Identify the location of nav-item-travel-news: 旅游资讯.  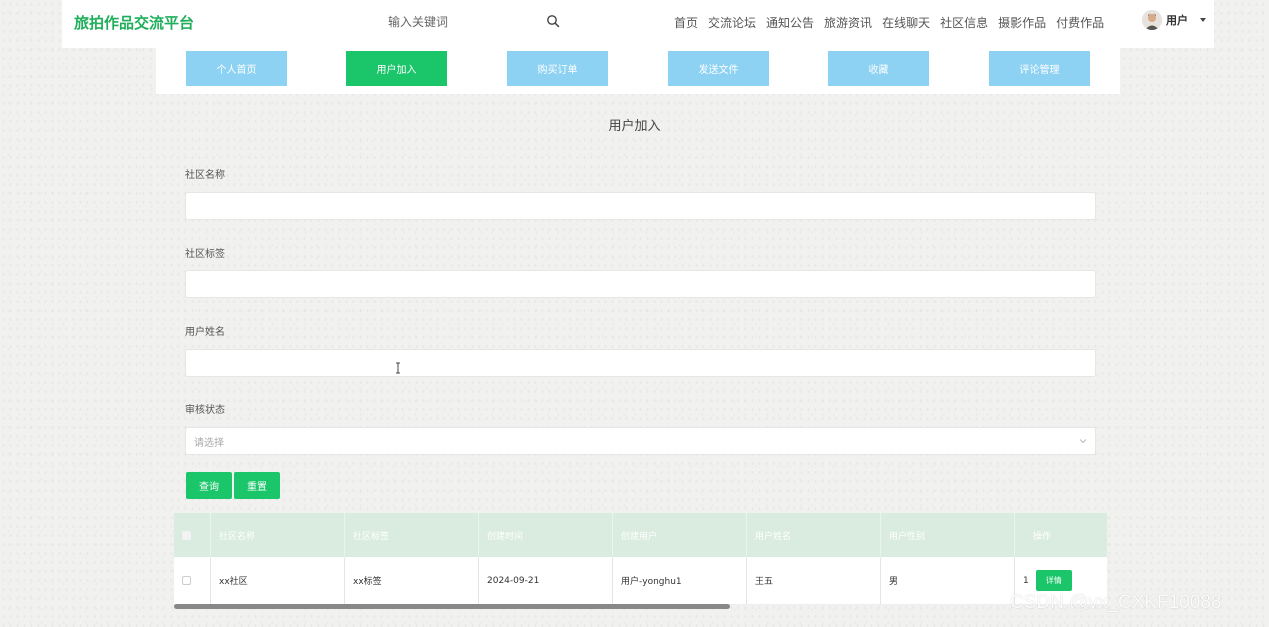
(848, 22).